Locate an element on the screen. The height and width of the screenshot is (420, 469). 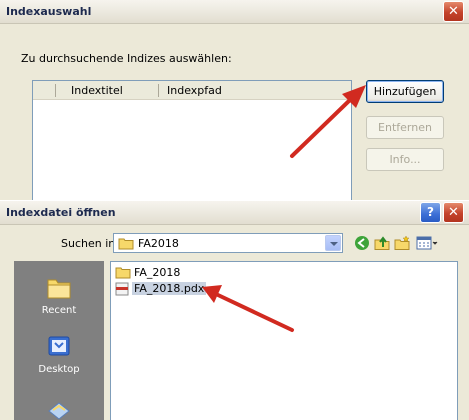
back-icon is located at coordinates (362, 243).